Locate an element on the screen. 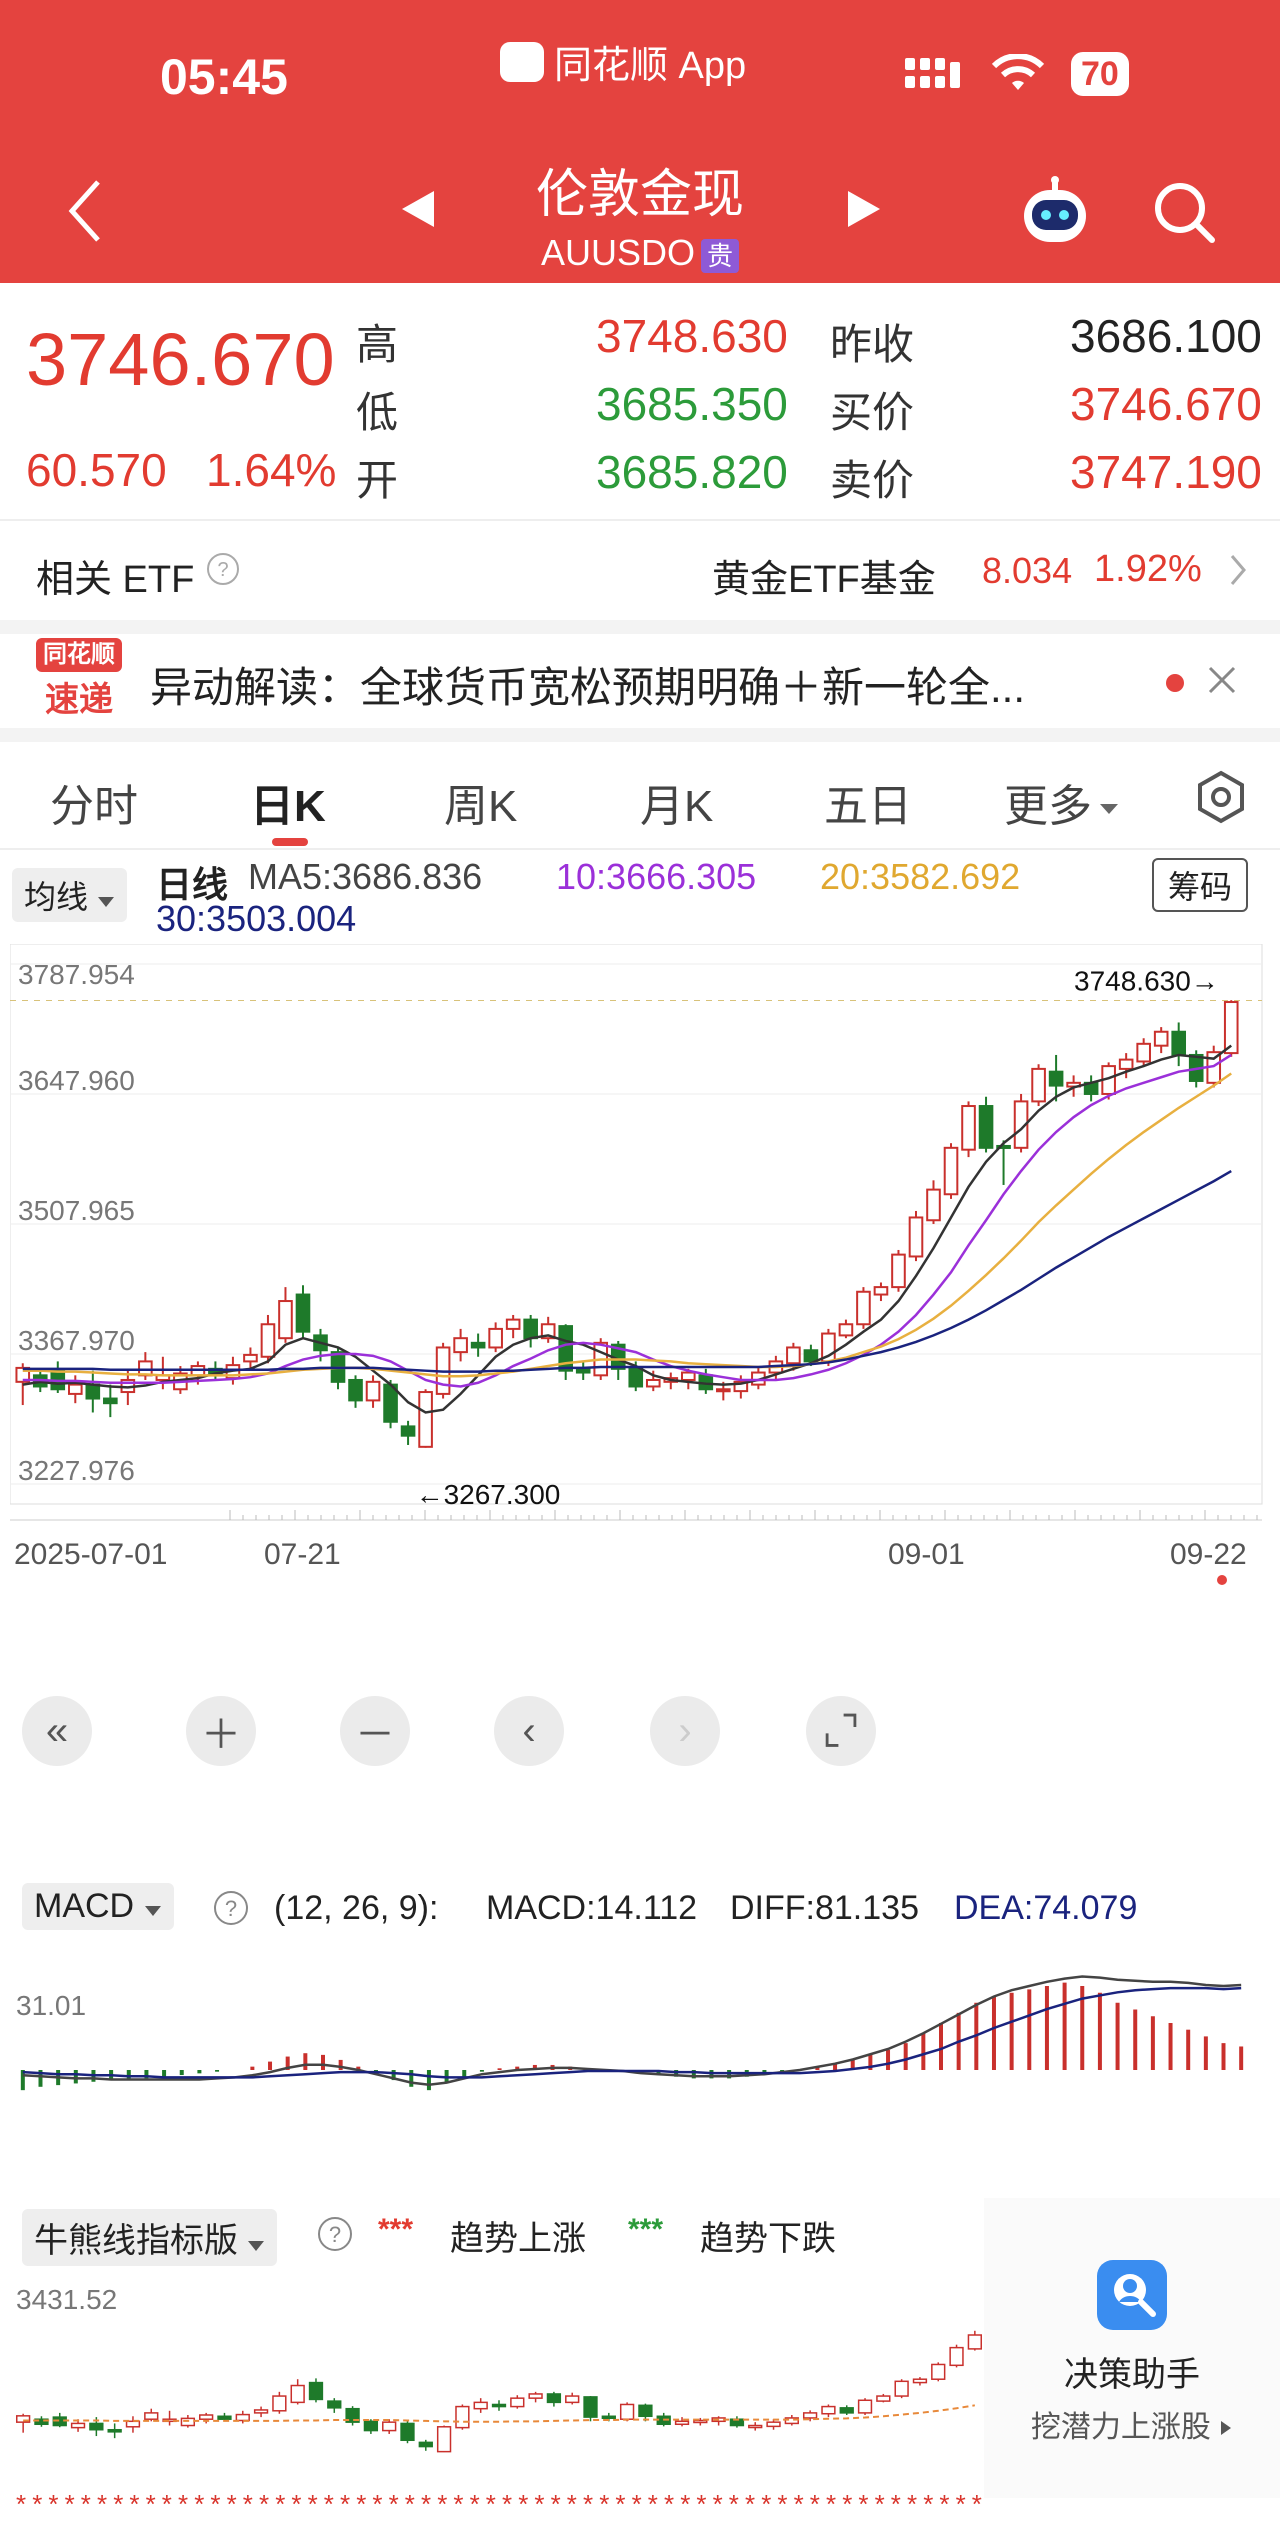 This screenshot has width=1280, height=2527. bull-bear-selector: 牛熊线指标版 is located at coordinates (150, 2237).